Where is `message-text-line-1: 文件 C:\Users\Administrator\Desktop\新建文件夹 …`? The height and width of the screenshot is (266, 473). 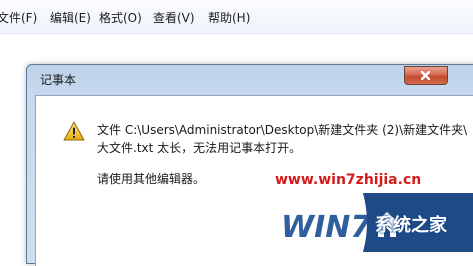
message-text-line-1: 文件 C:\Users\Administrator\Desktop\新建文件夹 … is located at coordinates (282, 130).